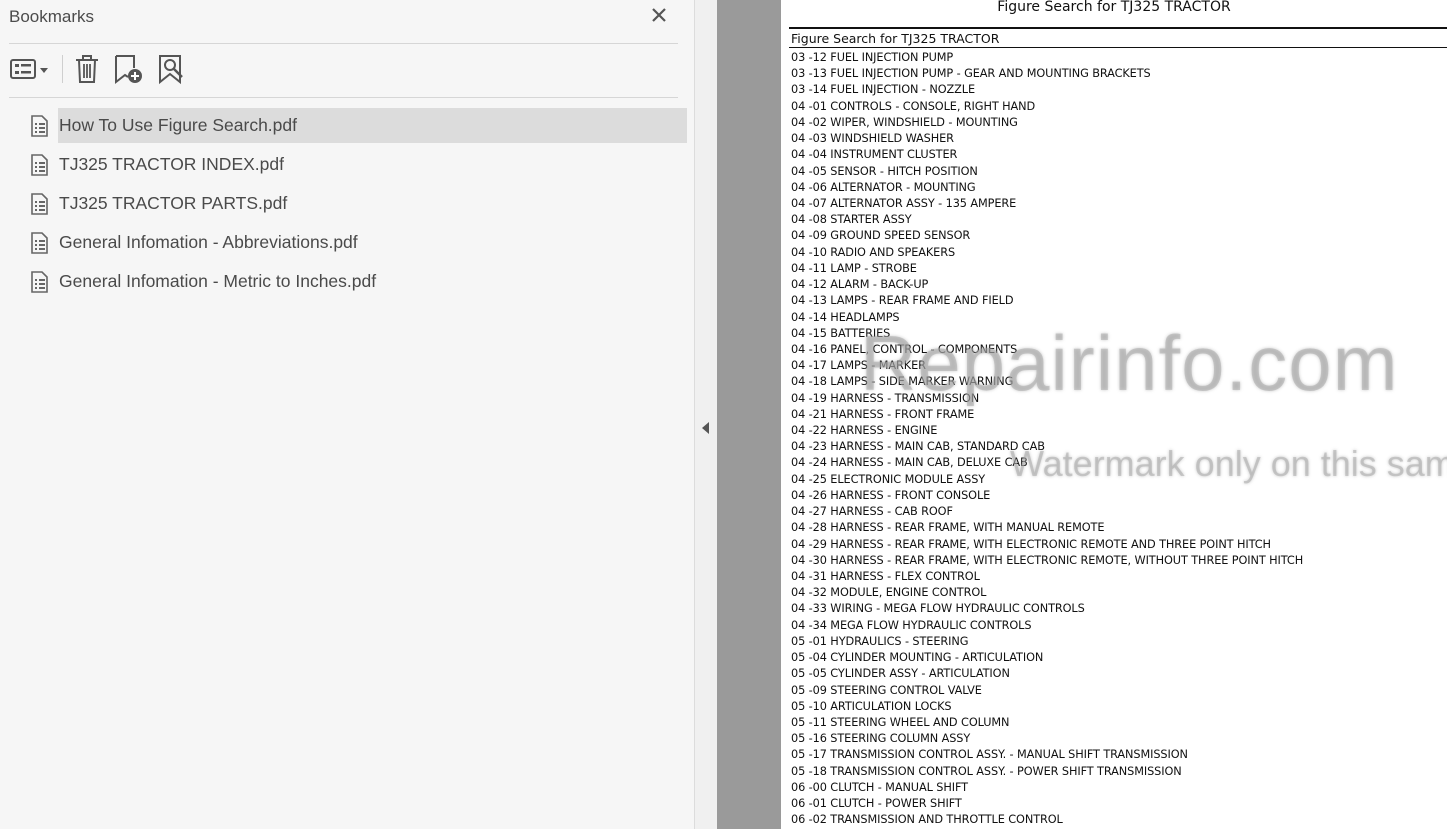 The image size is (1447, 829). I want to click on bookmark-label: General Infomation - Abbreviations.pdf, so click(208, 242).